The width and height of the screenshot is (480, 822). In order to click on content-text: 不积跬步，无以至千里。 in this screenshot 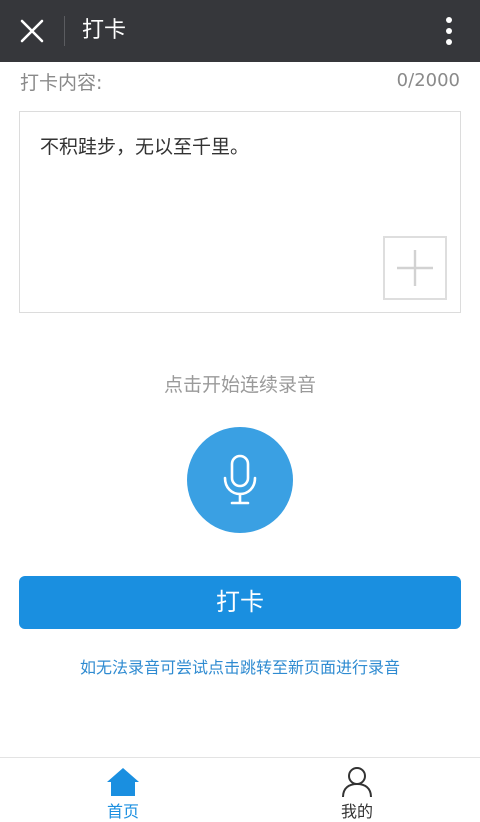, I will do `click(145, 147)`.